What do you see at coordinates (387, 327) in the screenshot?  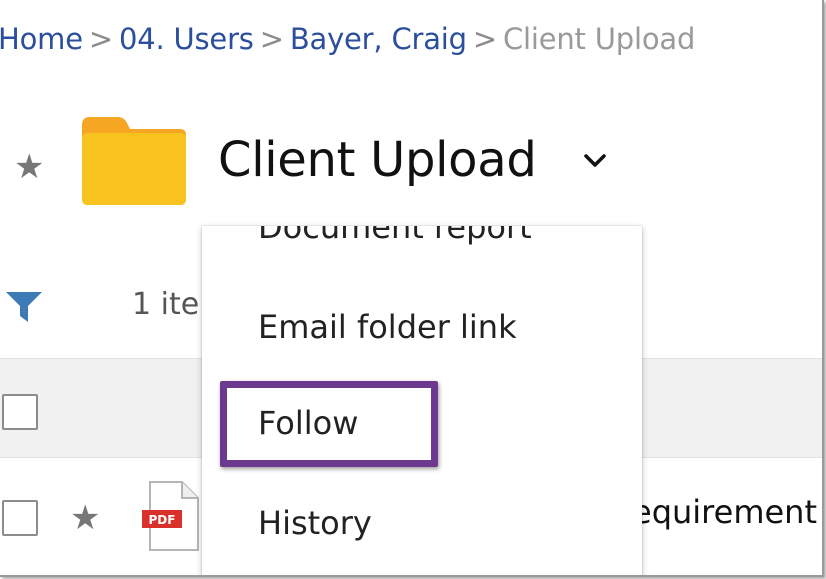 I see `menu-item-email-folder-link: Email folder link` at bounding box center [387, 327].